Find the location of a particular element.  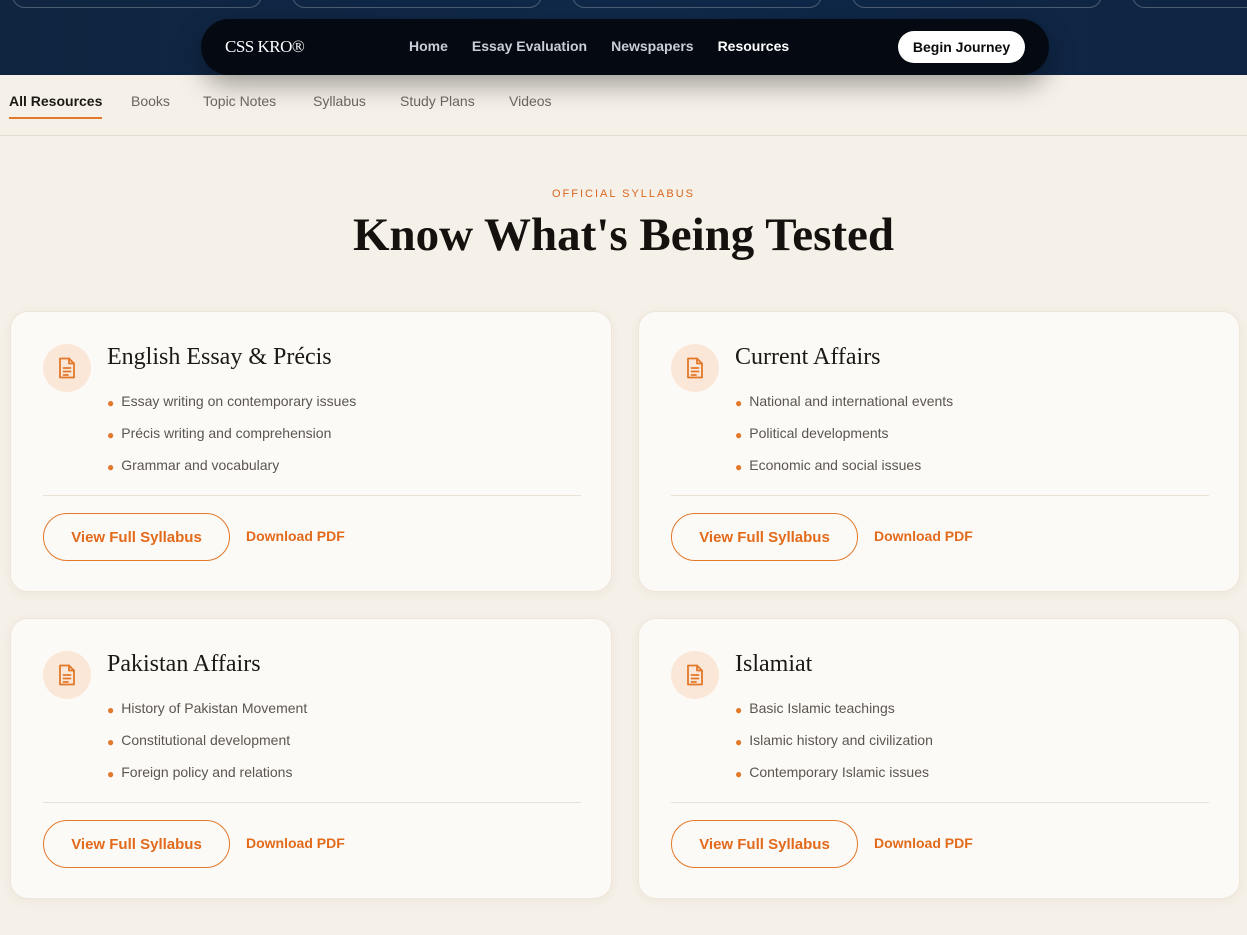

tab-study-plans: Study Plans is located at coordinates (437, 105).